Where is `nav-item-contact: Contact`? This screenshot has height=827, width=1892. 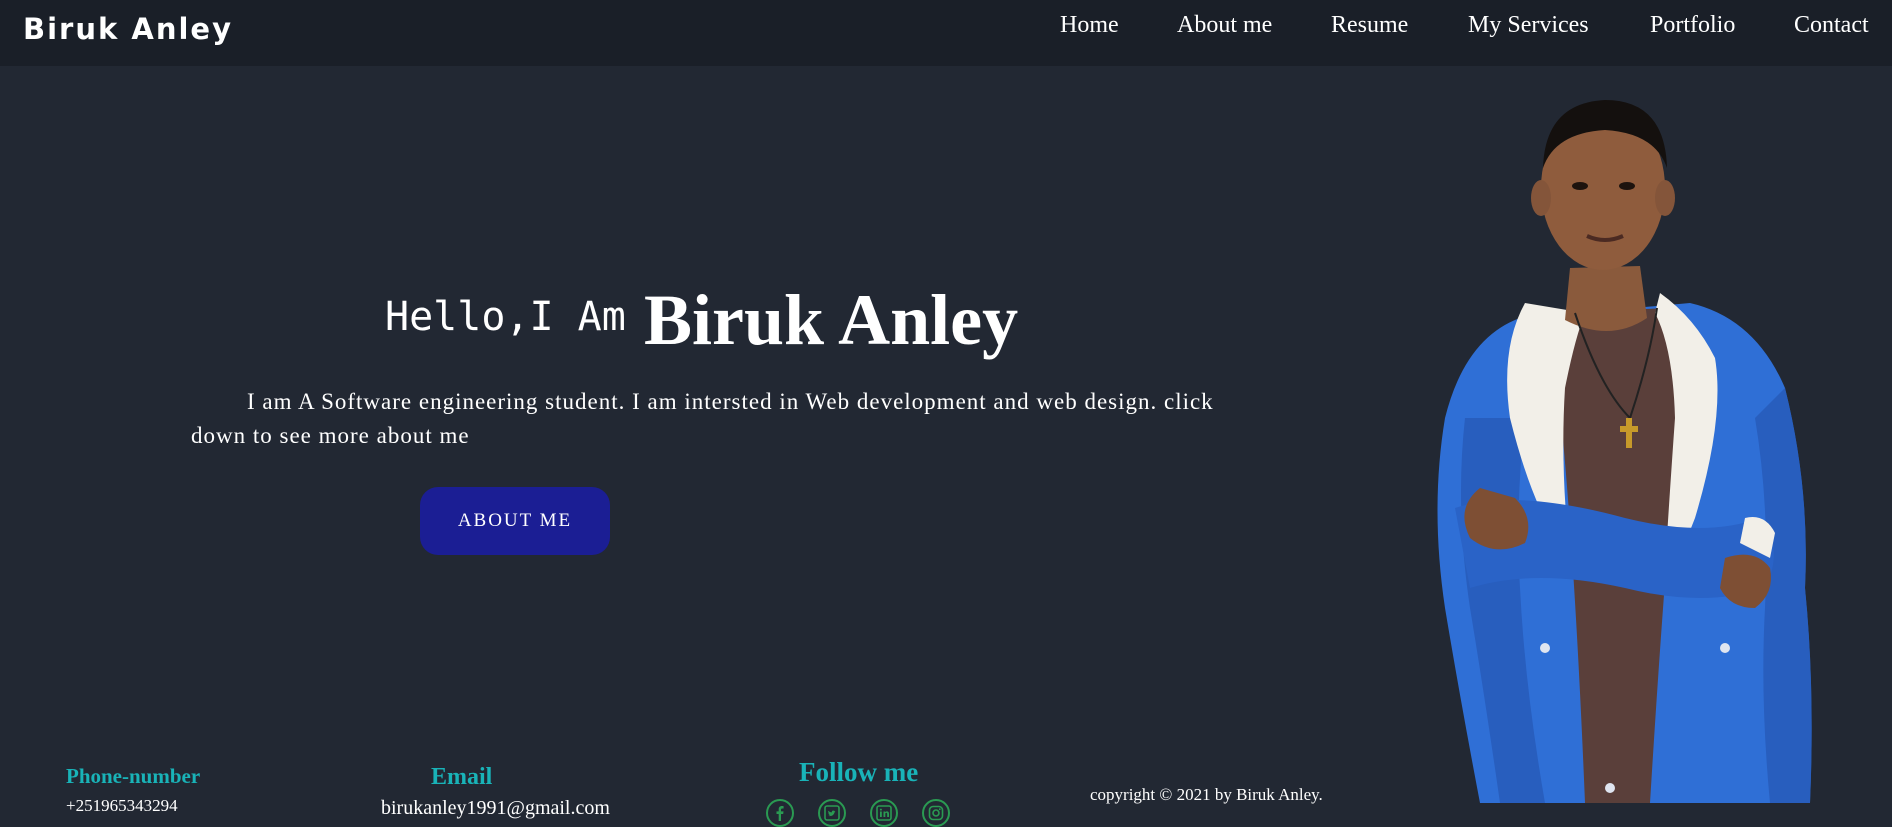
nav-item-contact: Contact is located at coordinates (1831, 25).